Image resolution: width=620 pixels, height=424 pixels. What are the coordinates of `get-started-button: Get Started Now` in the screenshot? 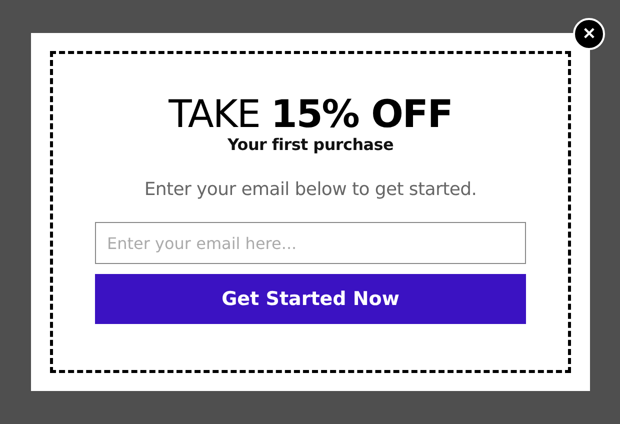 It's located at (310, 299).